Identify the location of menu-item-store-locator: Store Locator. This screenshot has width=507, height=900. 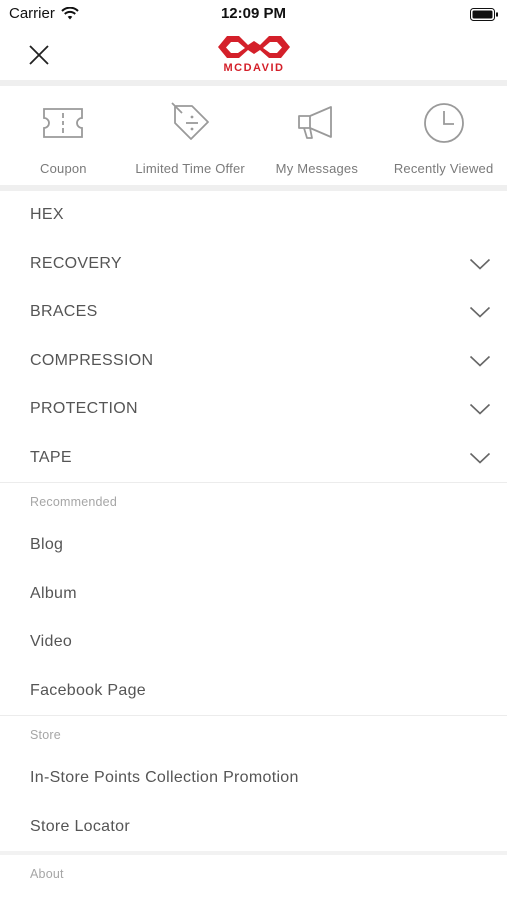
(253, 827).